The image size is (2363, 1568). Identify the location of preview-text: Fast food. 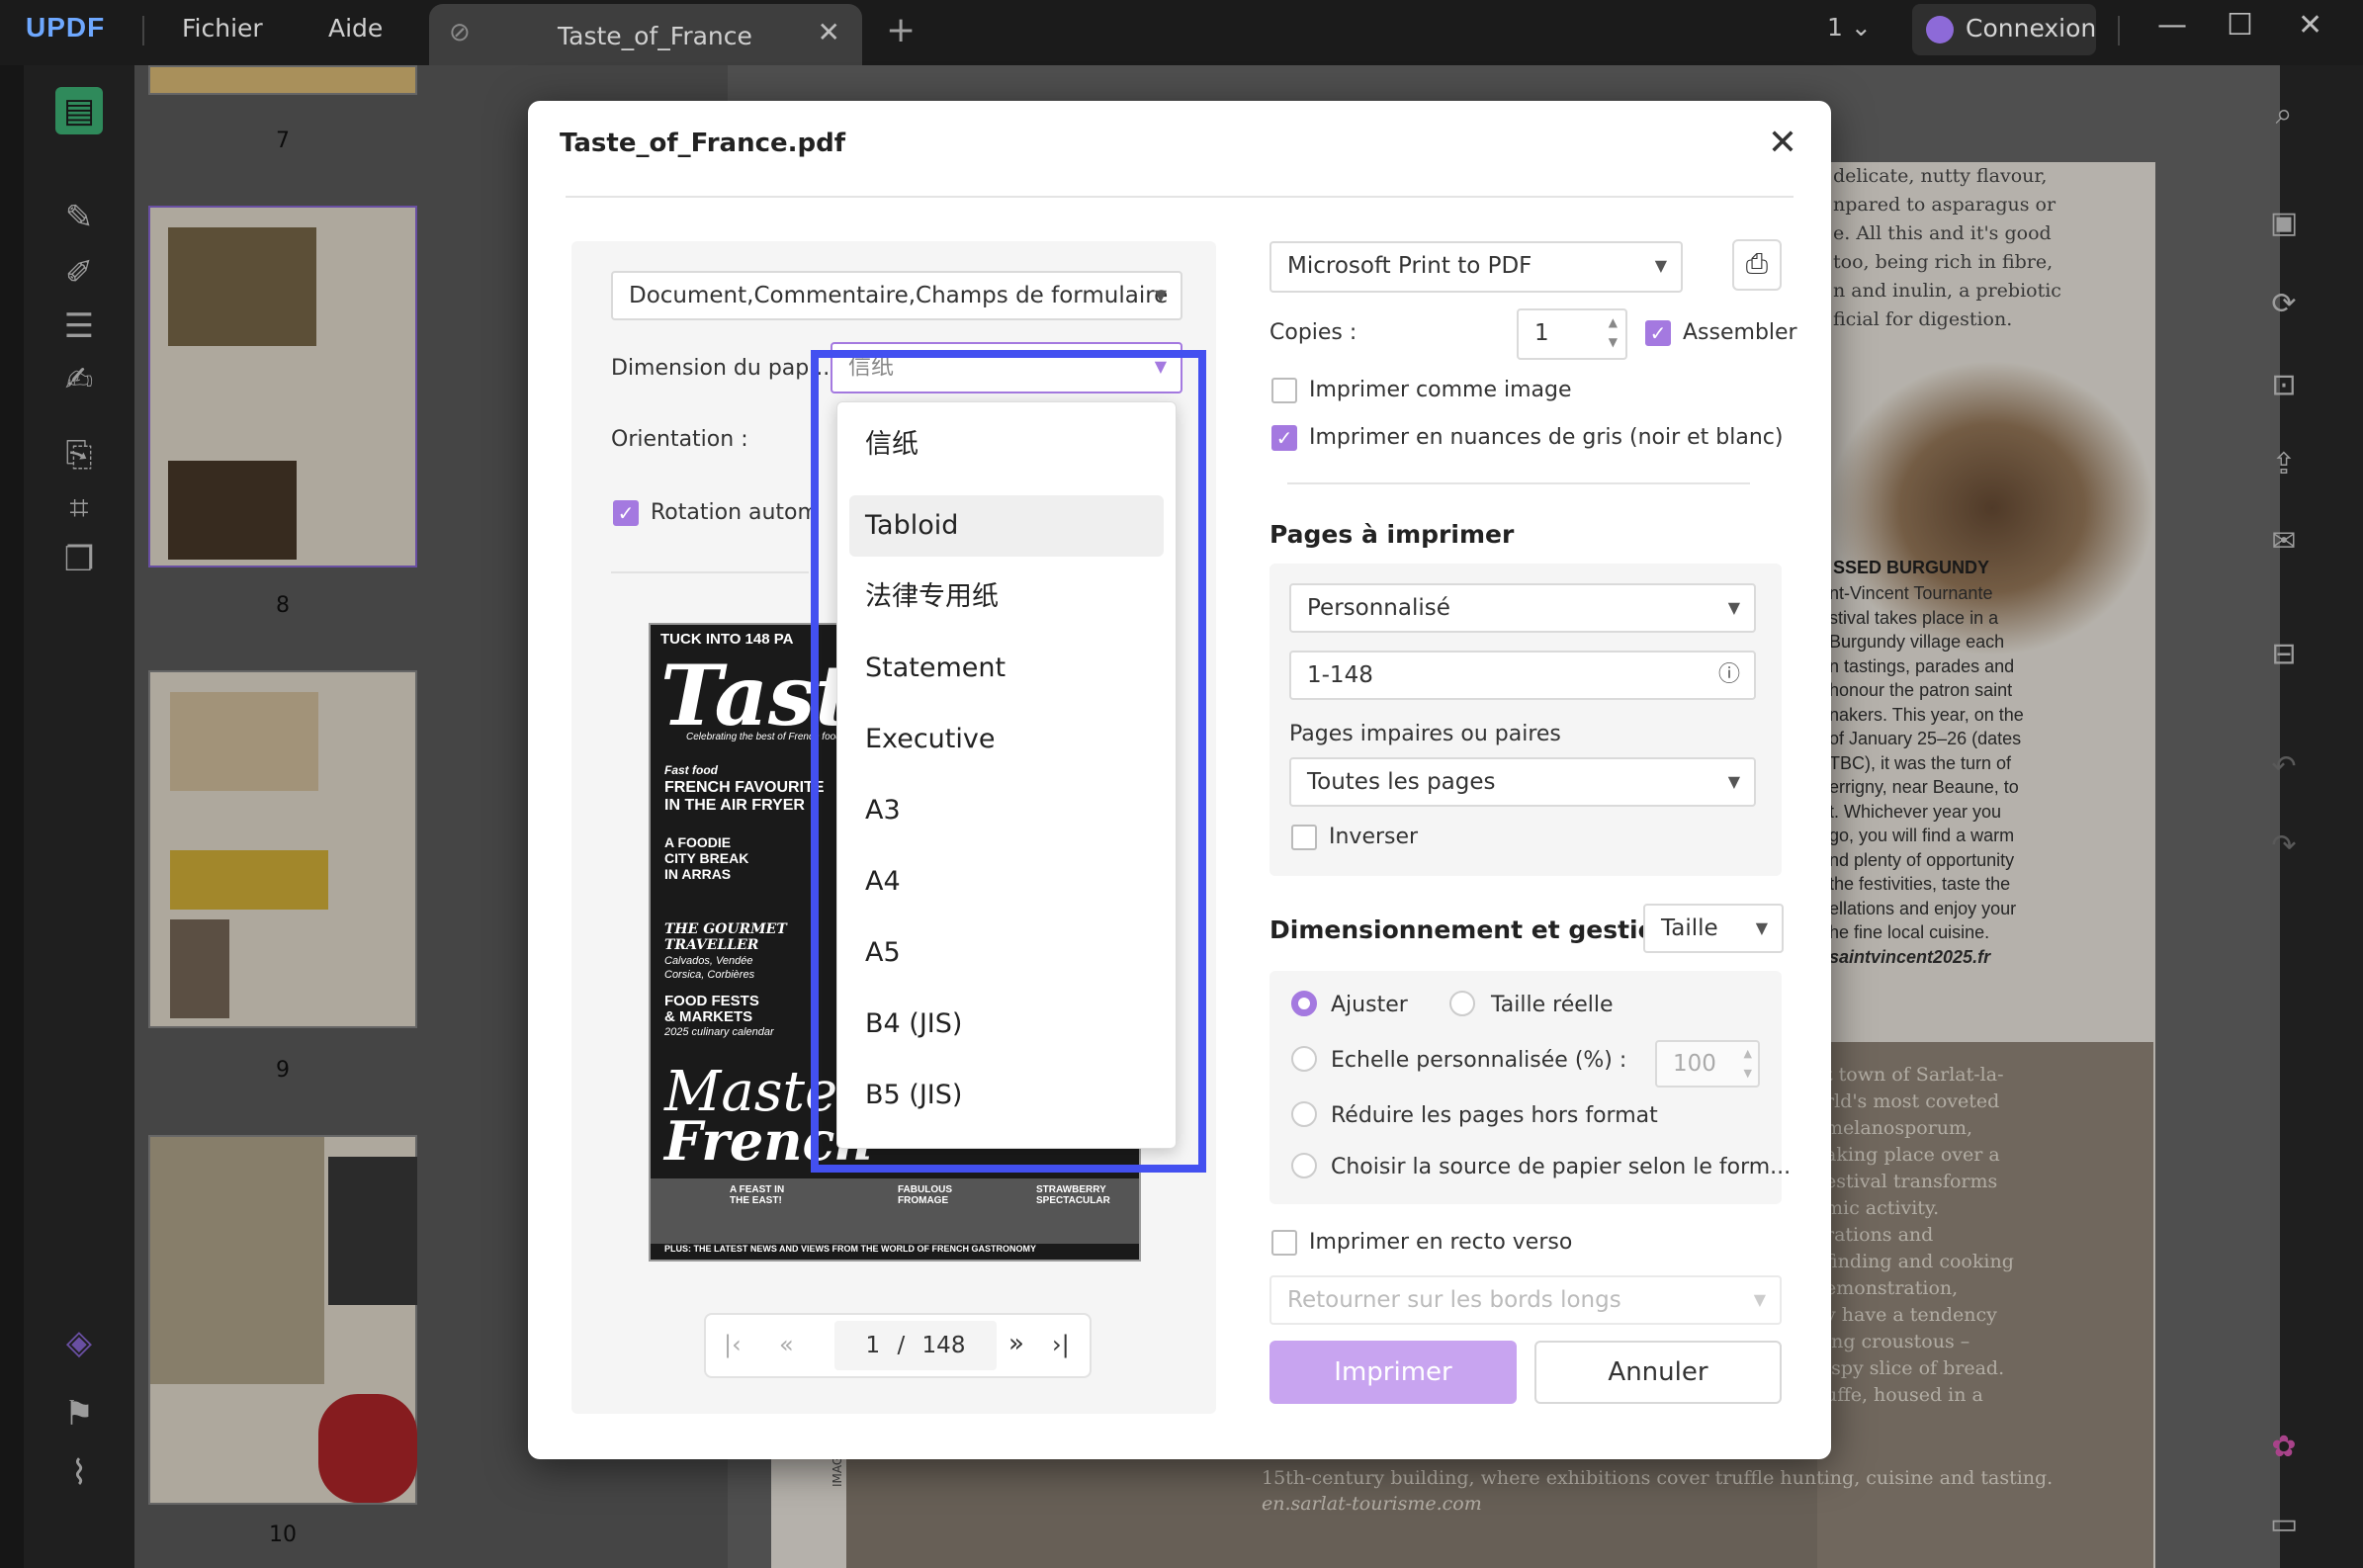
(691, 770).